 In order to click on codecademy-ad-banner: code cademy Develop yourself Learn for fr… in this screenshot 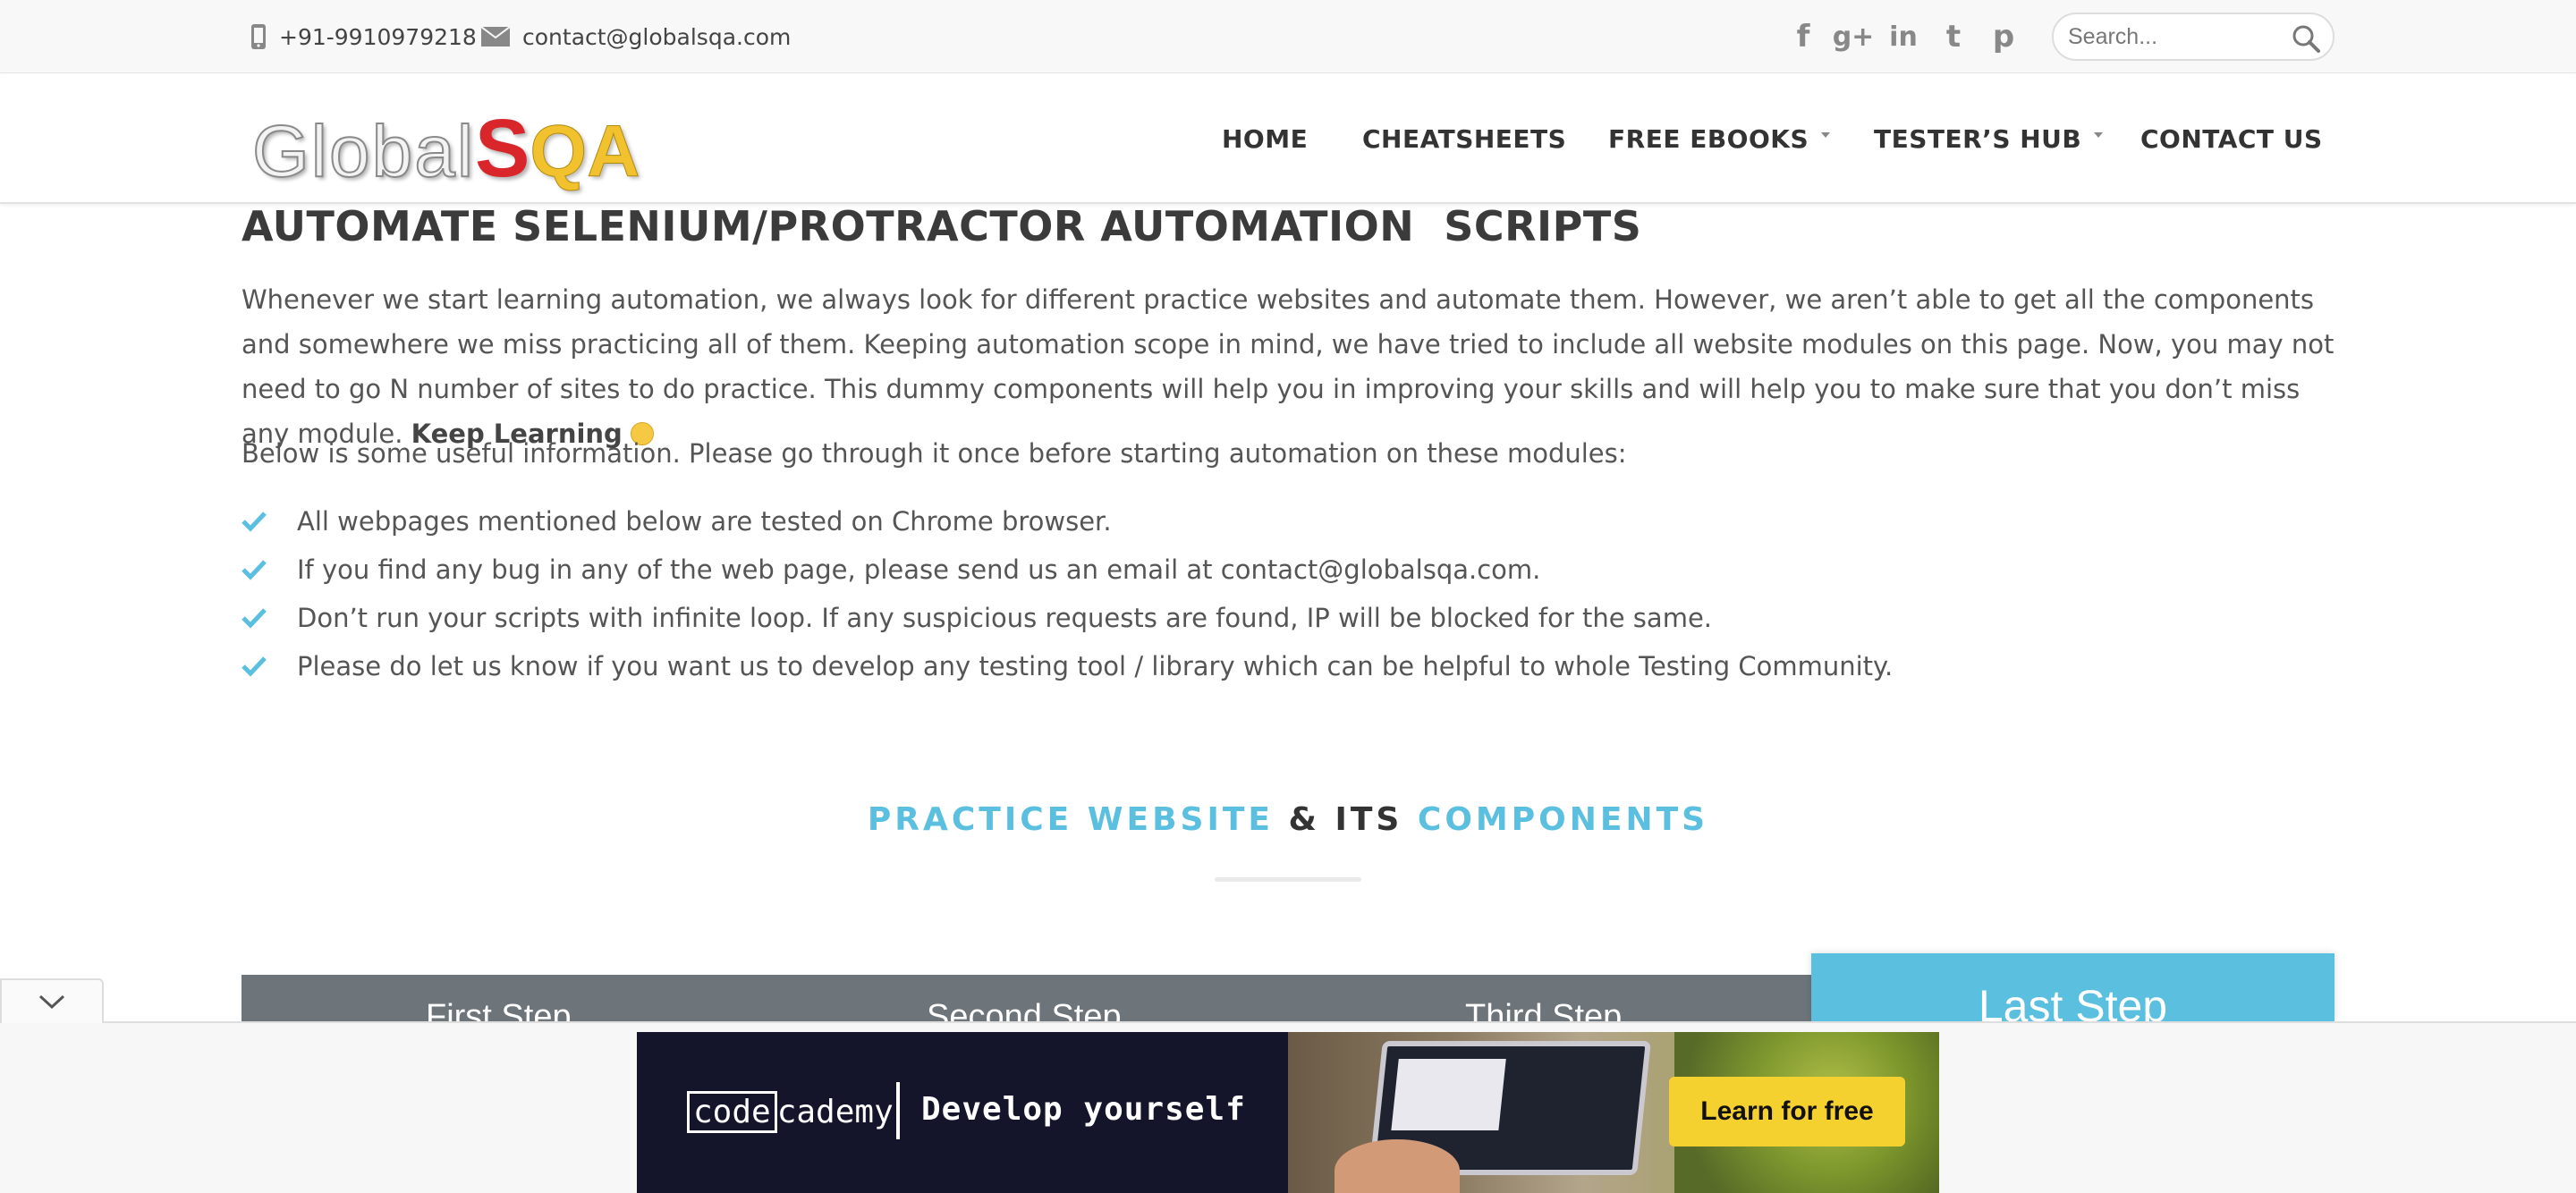, I will do `click(1288, 1113)`.